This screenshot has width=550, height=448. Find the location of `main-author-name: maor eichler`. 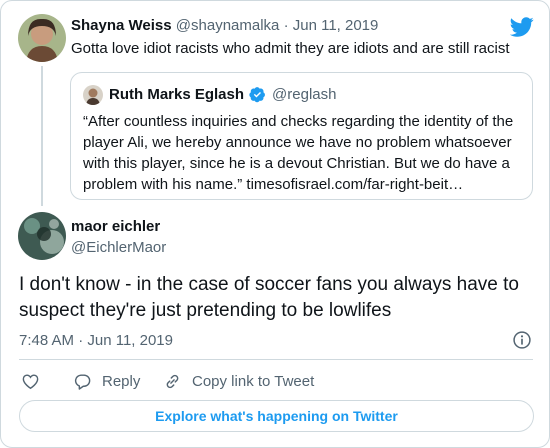

main-author-name: maor eichler is located at coordinates (115, 226).